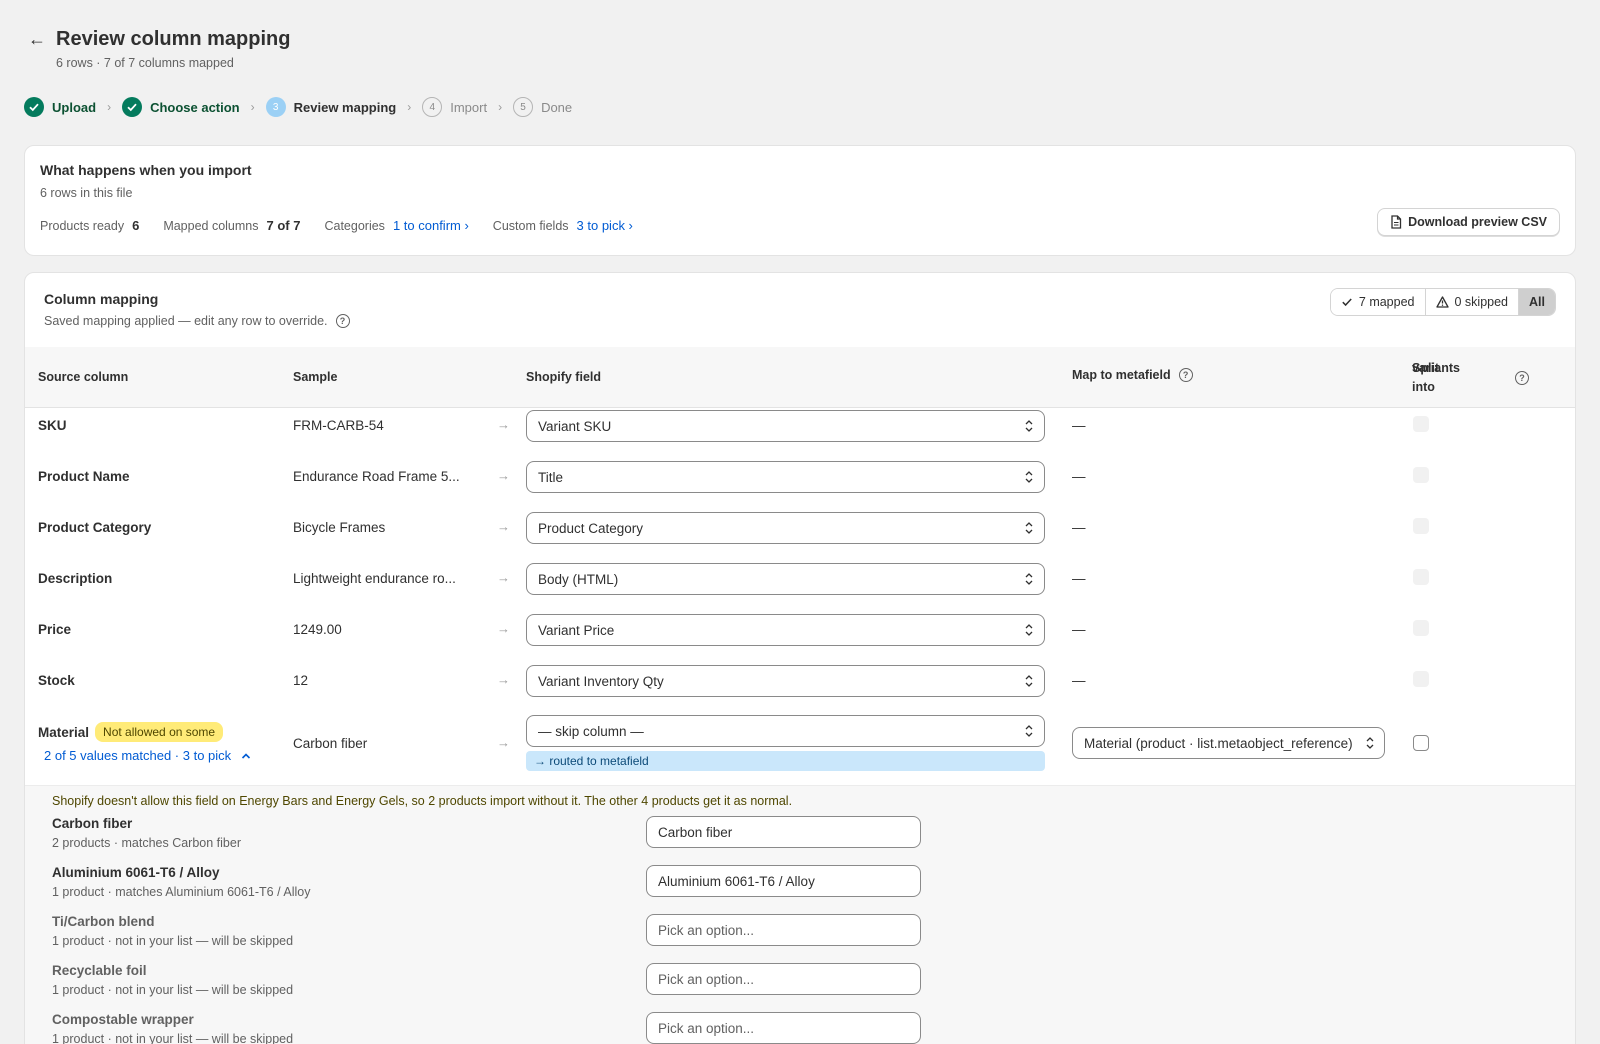  I want to click on shopify-field-value: Variant SKU, so click(575, 426).